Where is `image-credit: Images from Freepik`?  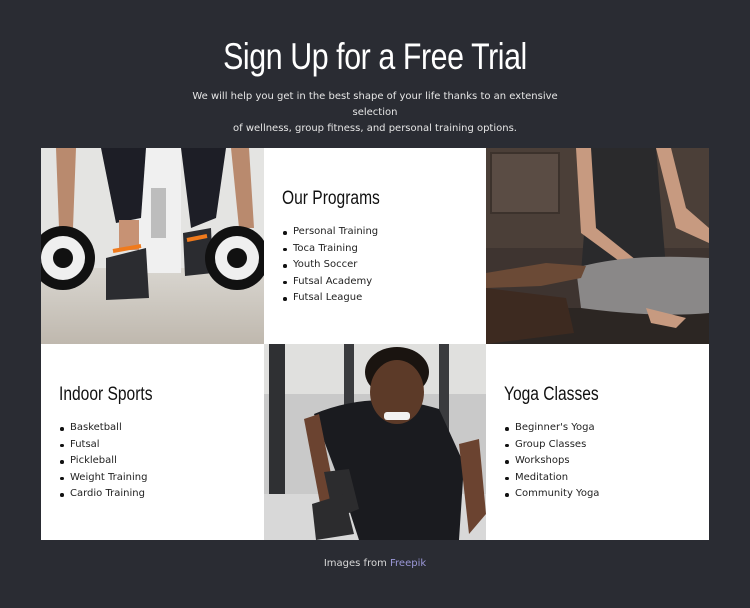 image-credit: Images from Freepik is located at coordinates (375, 563).